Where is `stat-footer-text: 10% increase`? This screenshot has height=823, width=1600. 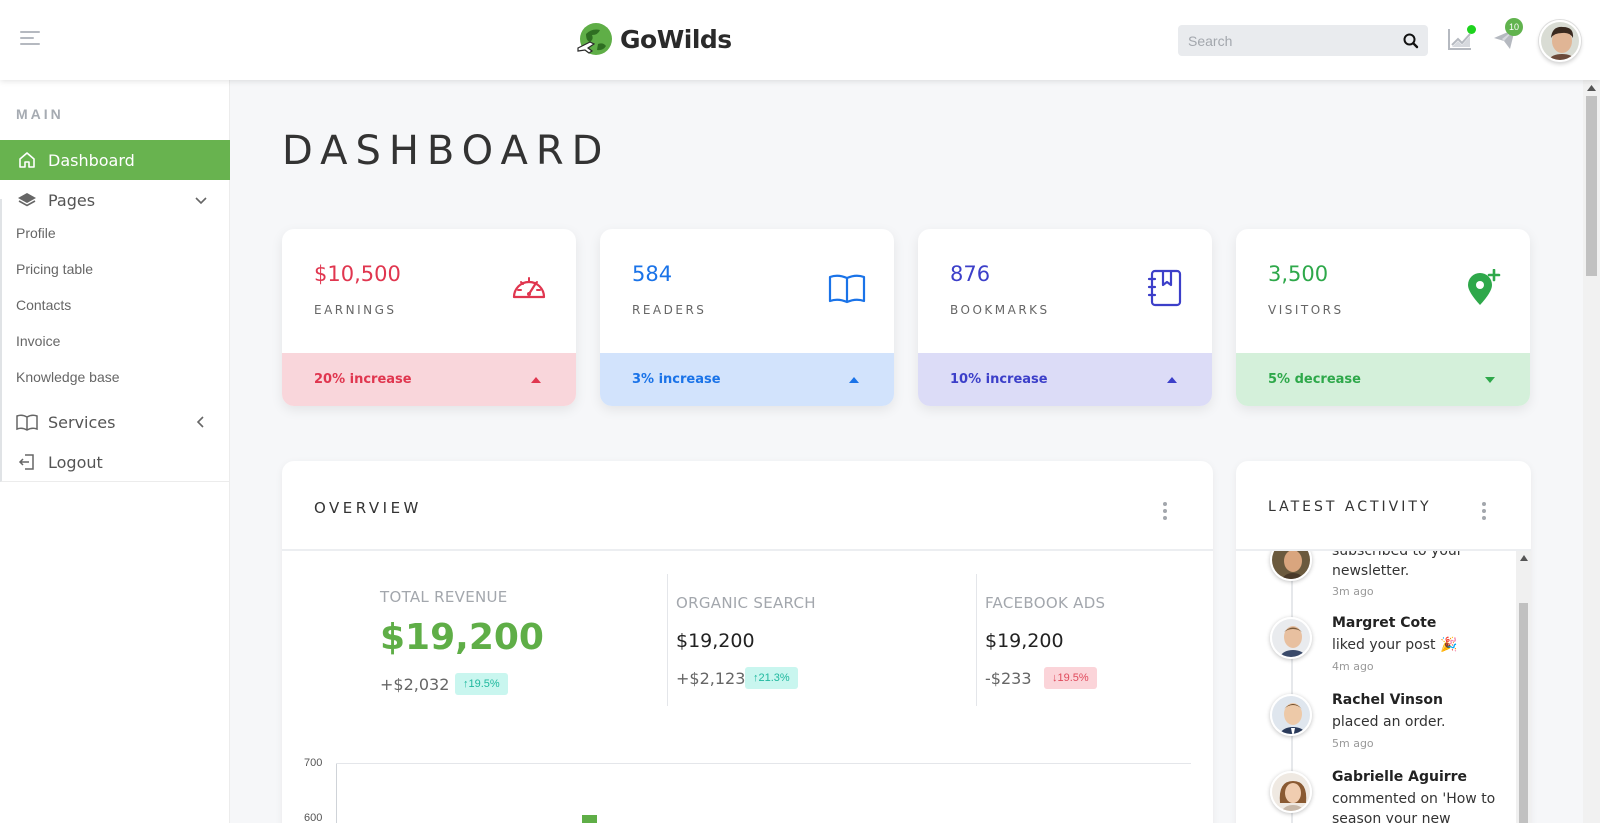
stat-footer-text: 10% increase is located at coordinates (999, 379).